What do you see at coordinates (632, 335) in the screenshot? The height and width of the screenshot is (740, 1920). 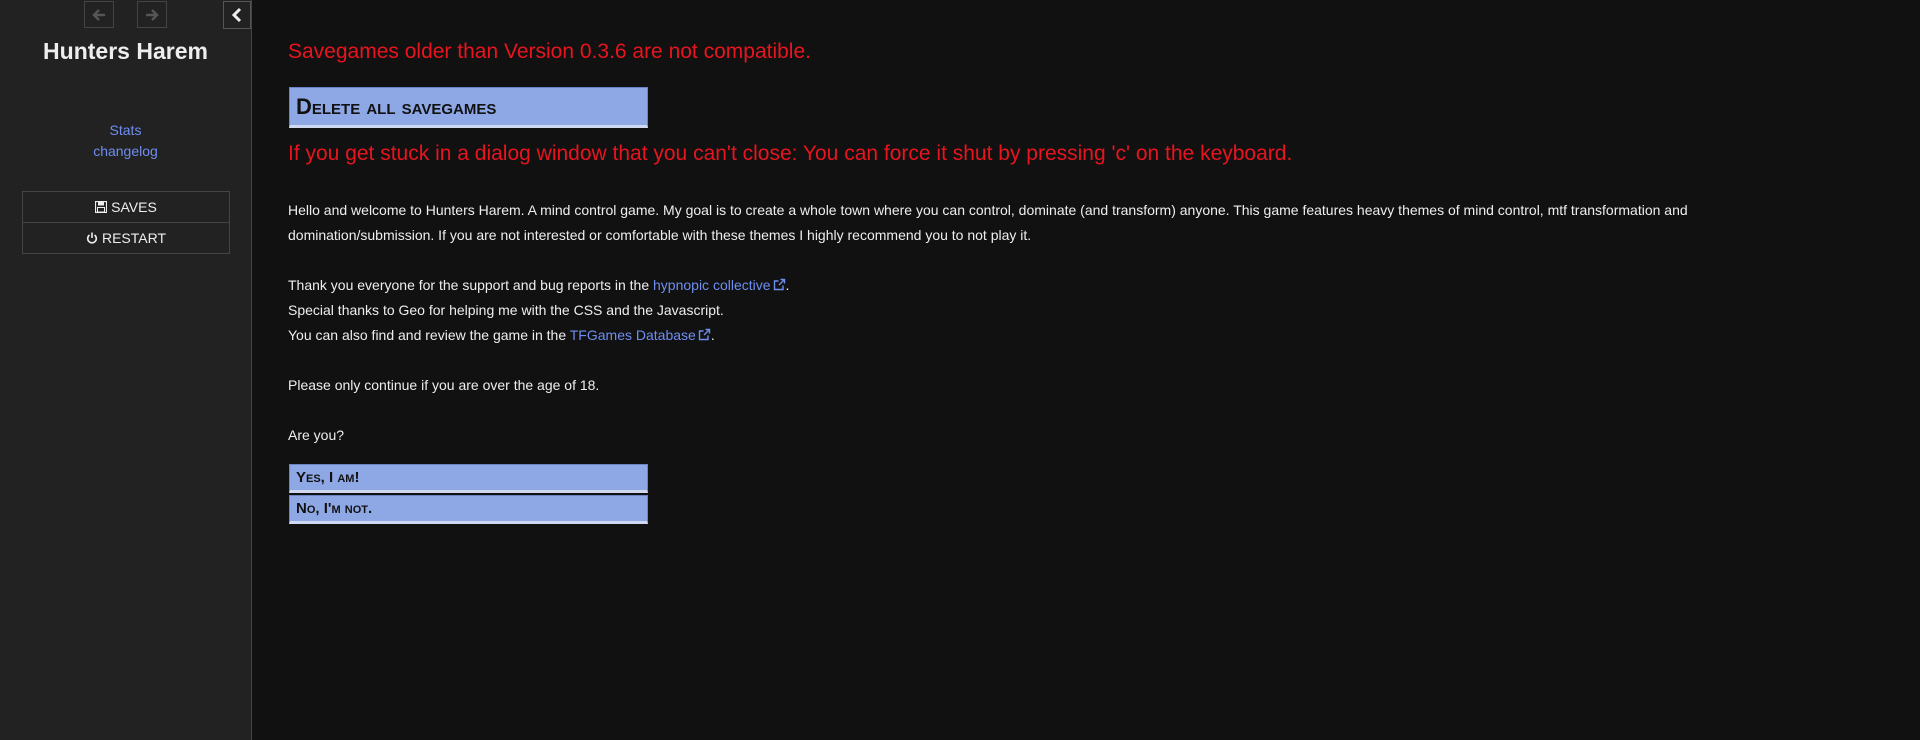 I see `tfgames-database-link-text: TFGames Database` at bounding box center [632, 335].